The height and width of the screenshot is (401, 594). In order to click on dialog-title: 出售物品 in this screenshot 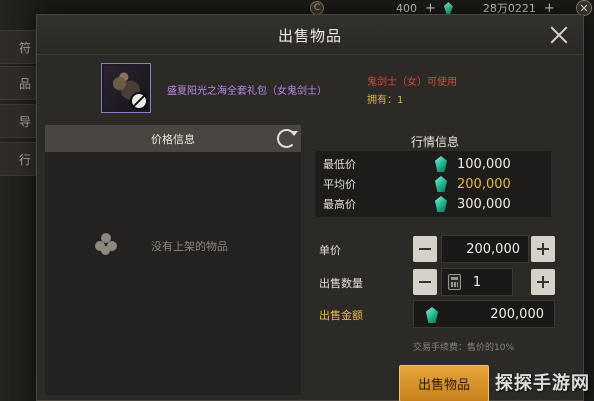, I will do `click(309, 36)`.